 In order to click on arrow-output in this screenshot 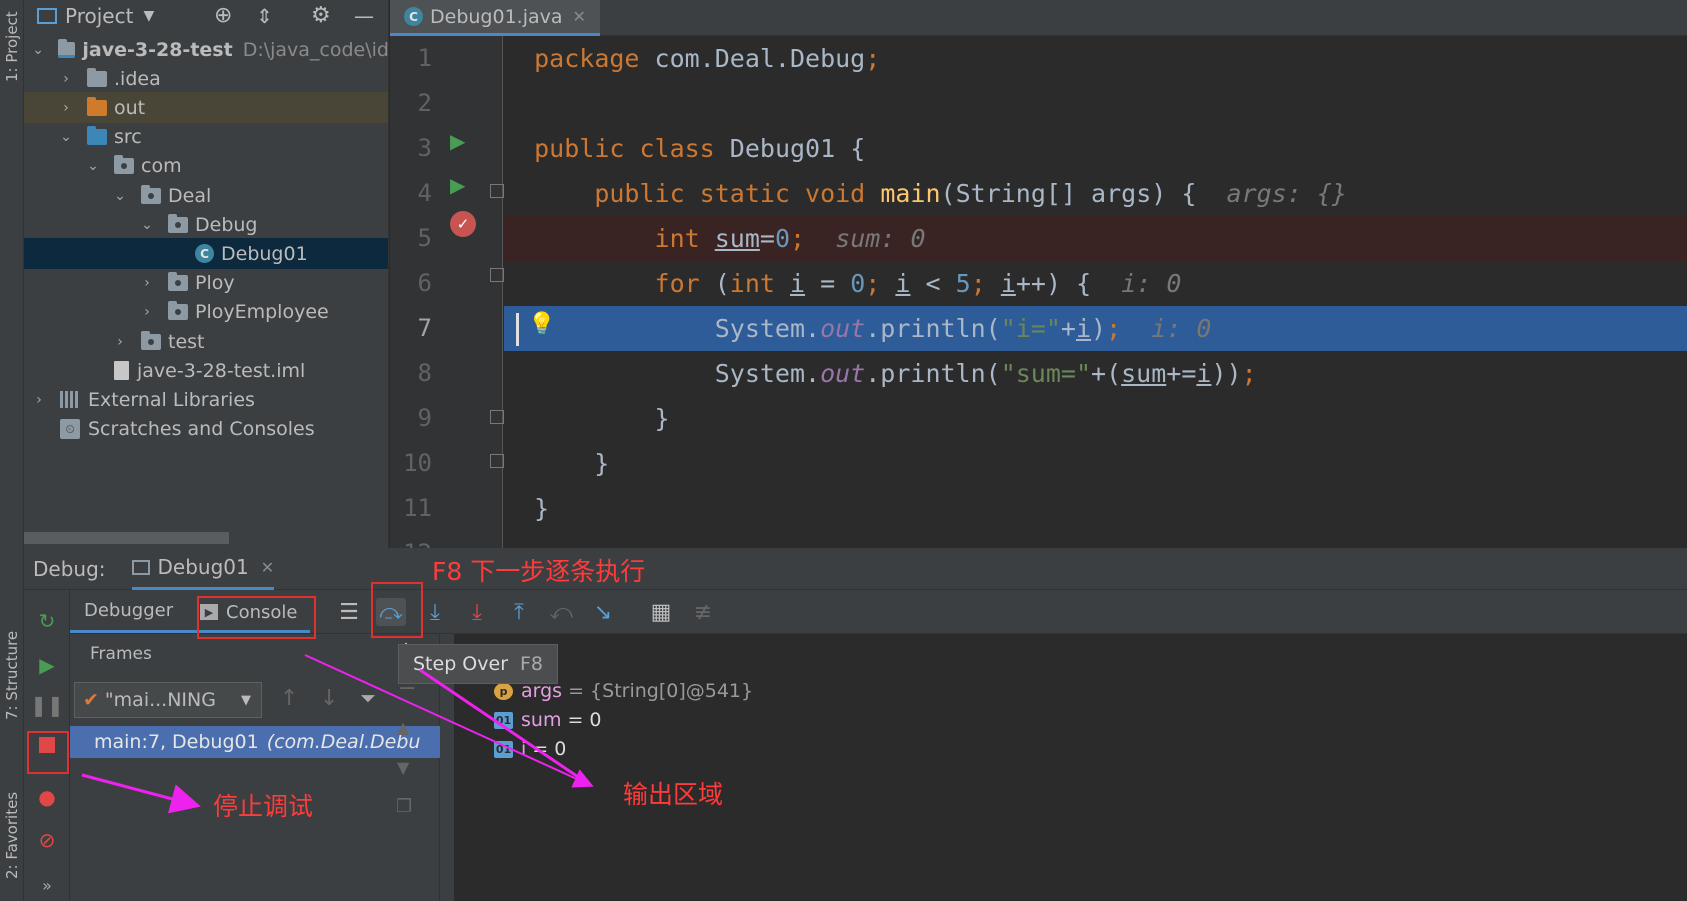, I will do `click(449, 721)`.